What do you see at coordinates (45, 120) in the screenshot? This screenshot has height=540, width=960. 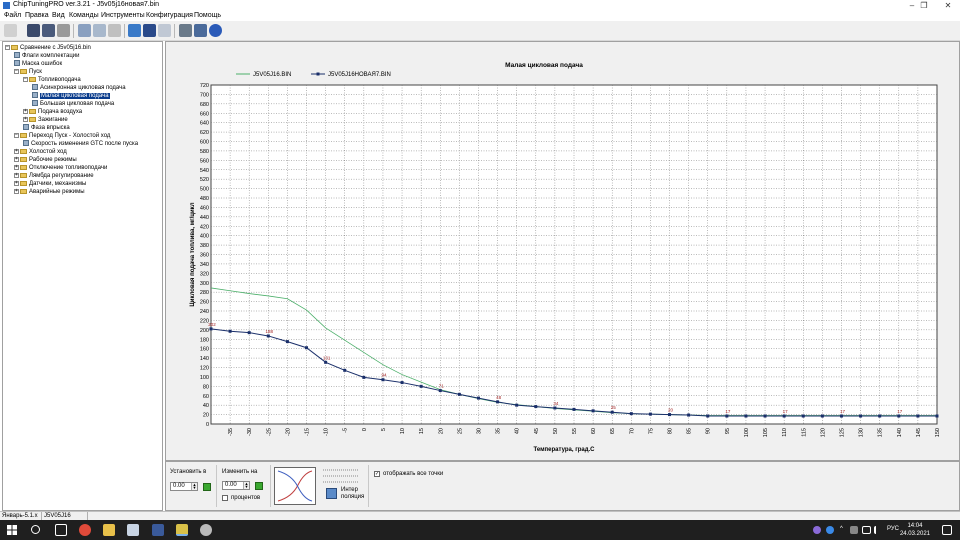 I see `tree-item: + Зажигание` at bounding box center [45, 120].